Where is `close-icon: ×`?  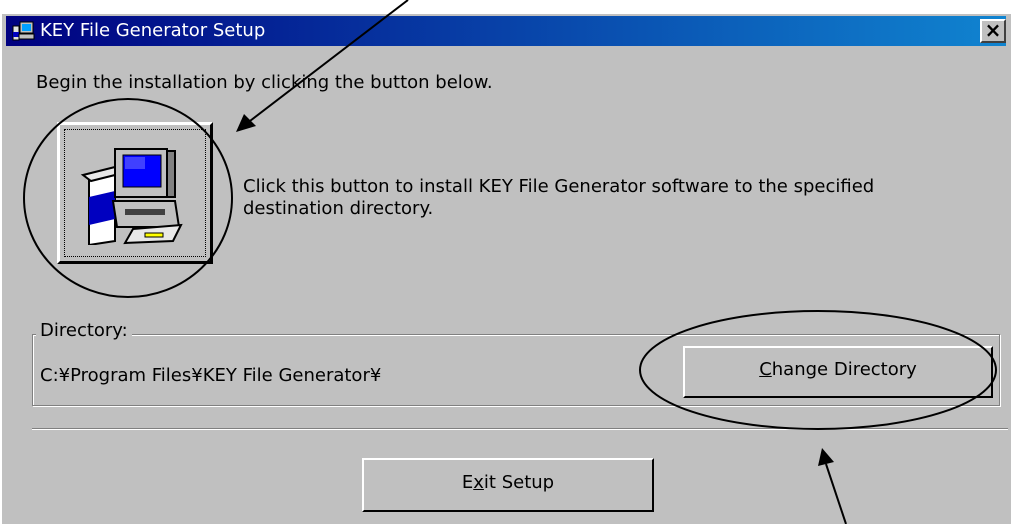
close-icon: × is located at coordinates (993, 30).